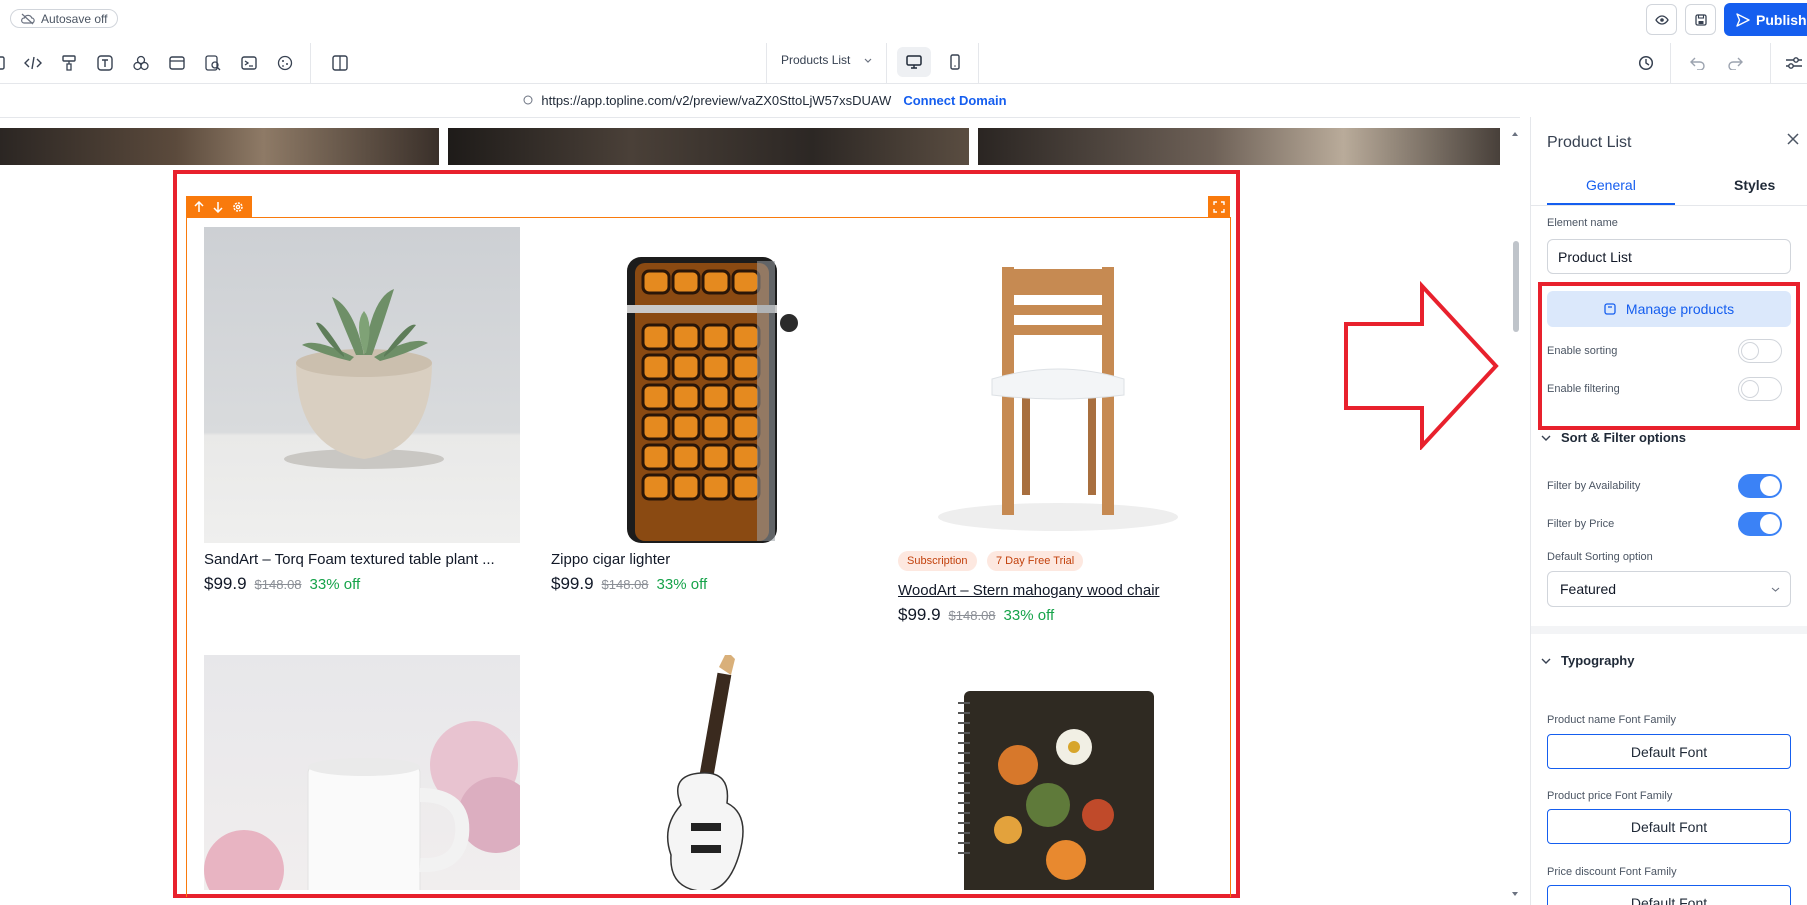 Image resolution: width=1807 pixels, height=905 pixels. Describe the element at coordinates (285, 63) in the screenshot. I see `cookie-icon` at that location.